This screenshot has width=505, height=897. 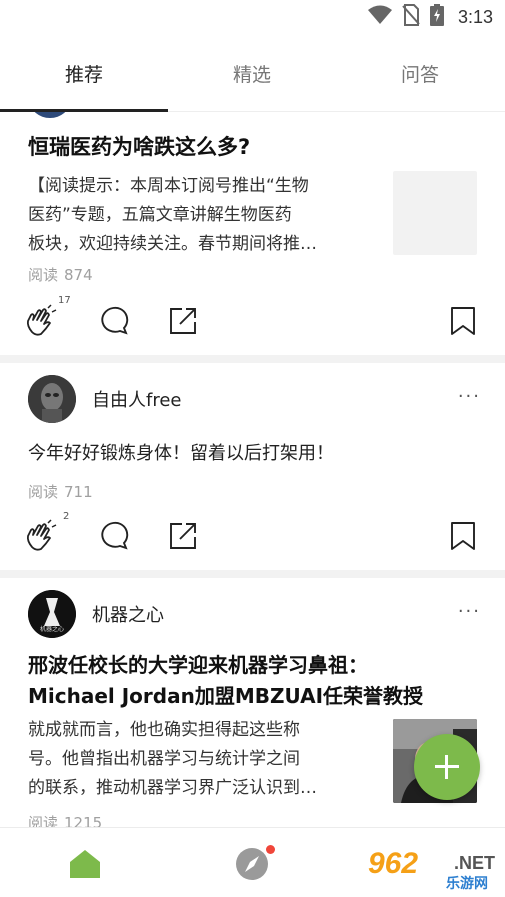 What do you see at coordinates (252, 319) in the screenshot?
I see `action-bar: 17` at bounding box center [252, 319].